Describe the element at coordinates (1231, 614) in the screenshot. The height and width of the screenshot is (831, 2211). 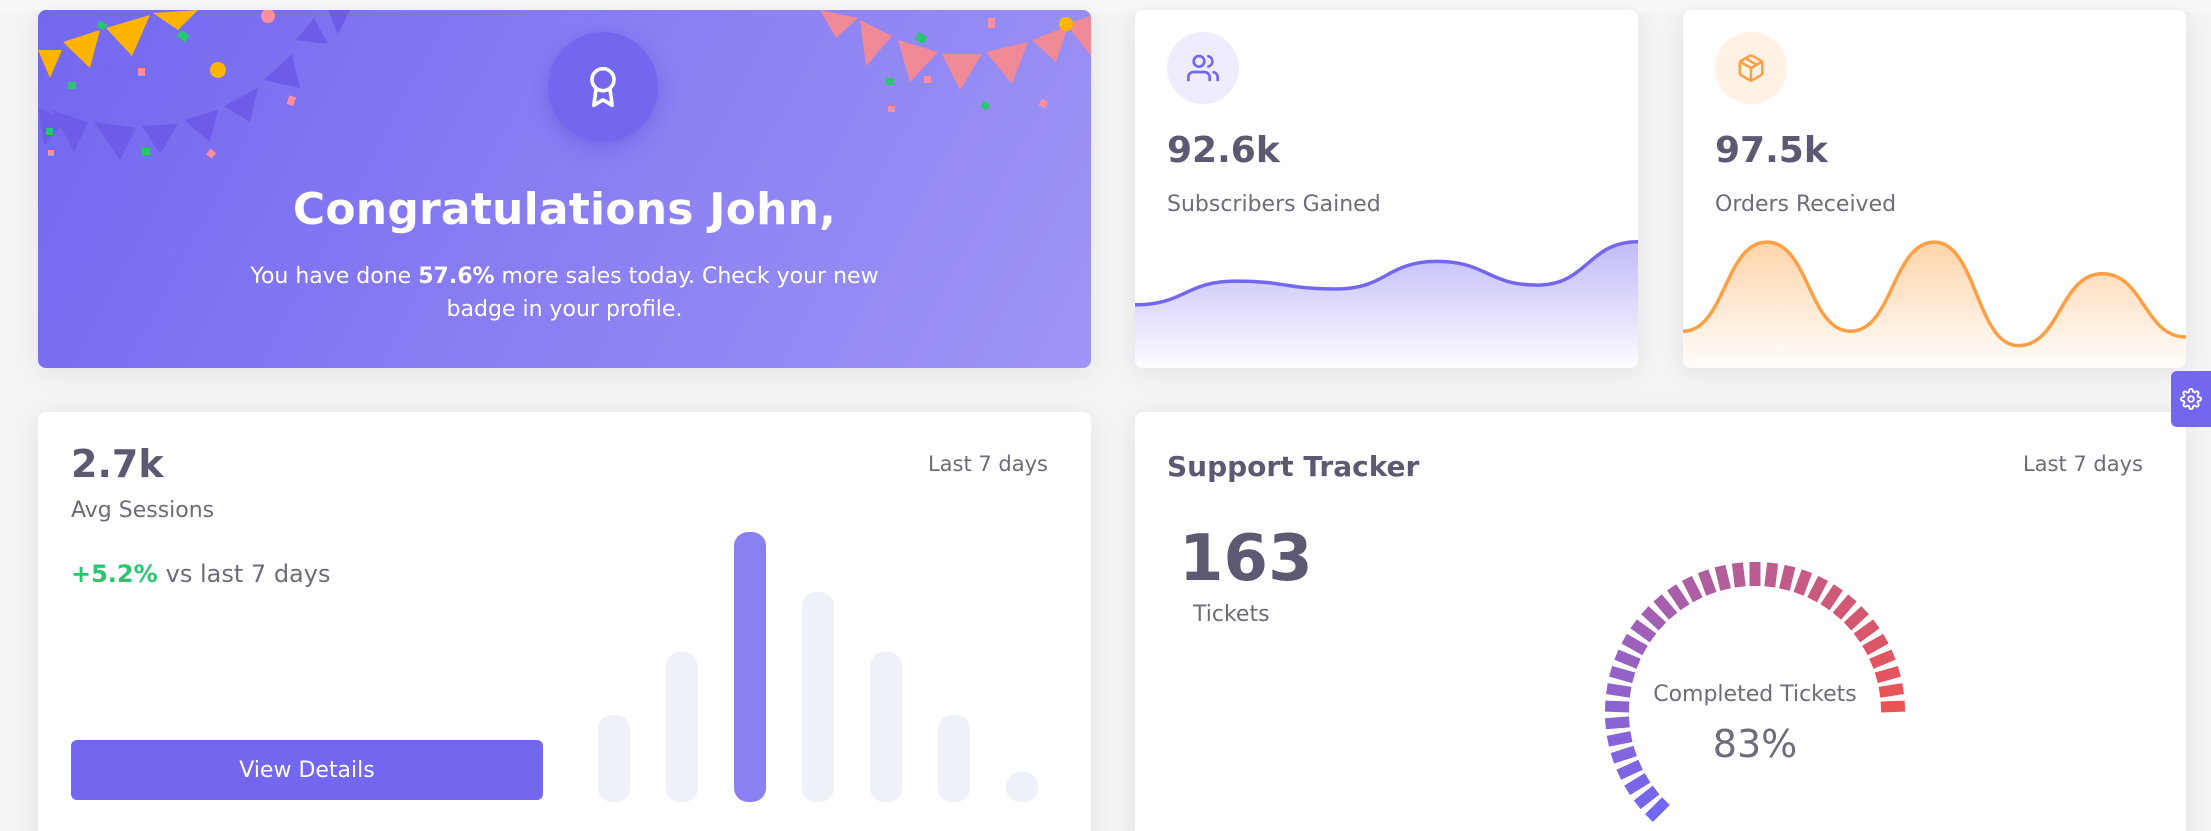
I see `tickets-label: Tickets` at that location.